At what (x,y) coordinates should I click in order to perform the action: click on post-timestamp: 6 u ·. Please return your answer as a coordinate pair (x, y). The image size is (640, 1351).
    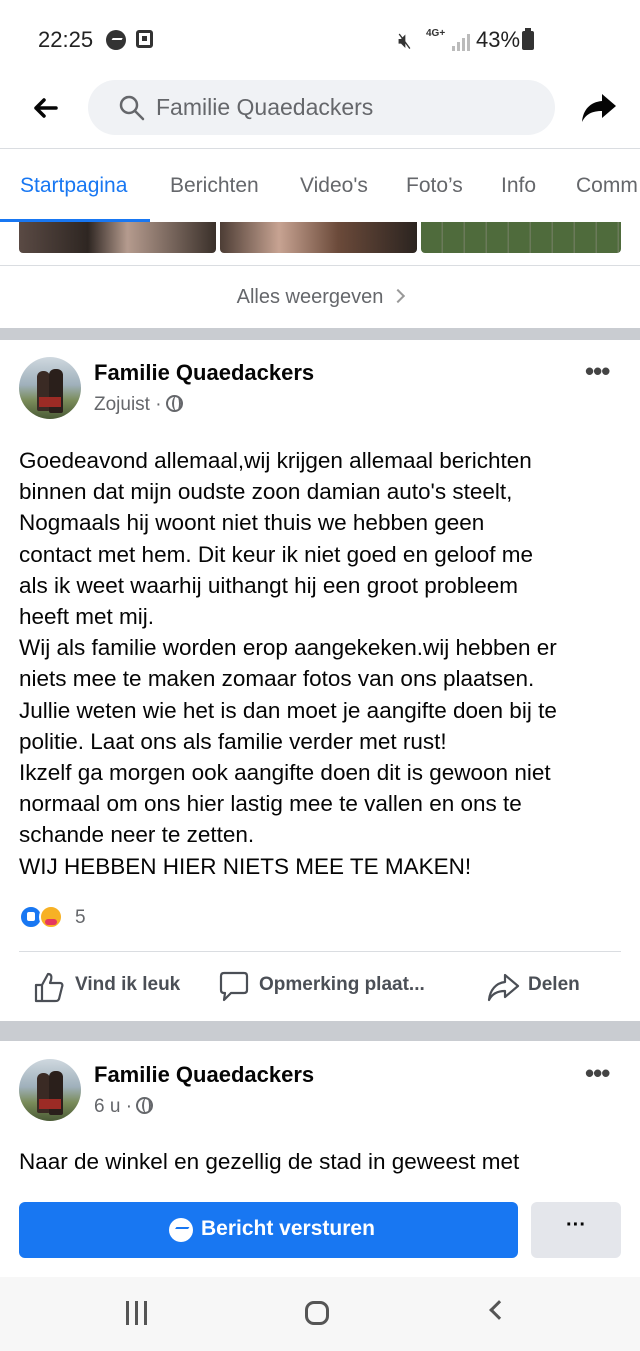
    Looking at the image, I should click on (124, 1107).